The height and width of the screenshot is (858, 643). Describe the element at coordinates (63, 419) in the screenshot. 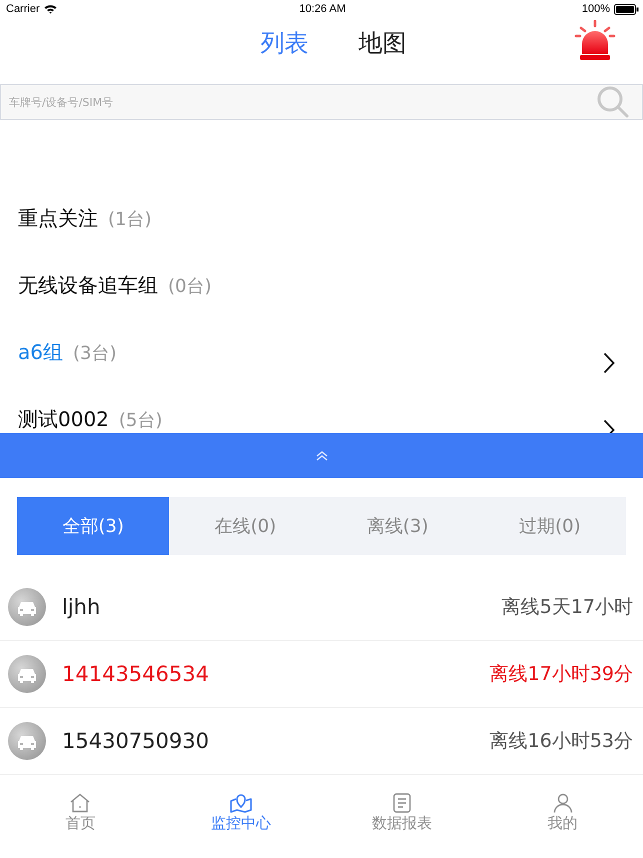

I see `group-name: 测试0002` at that location.